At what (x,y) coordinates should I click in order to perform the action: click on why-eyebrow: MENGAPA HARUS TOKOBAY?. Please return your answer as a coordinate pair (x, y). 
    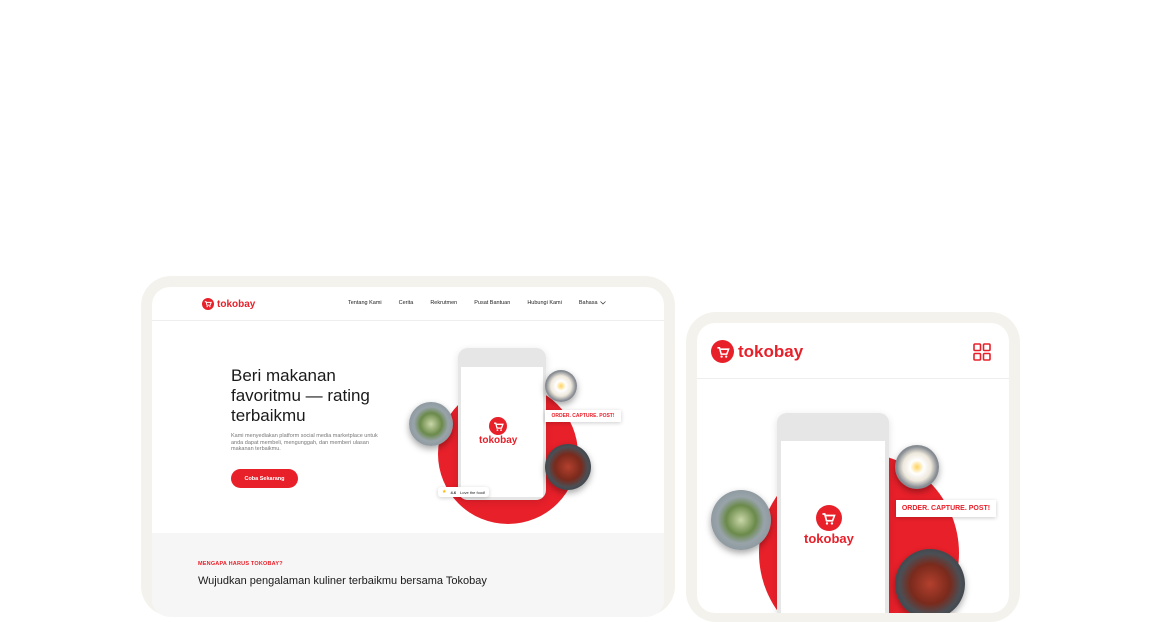
    Looking at the image, I should click on (240, 564).